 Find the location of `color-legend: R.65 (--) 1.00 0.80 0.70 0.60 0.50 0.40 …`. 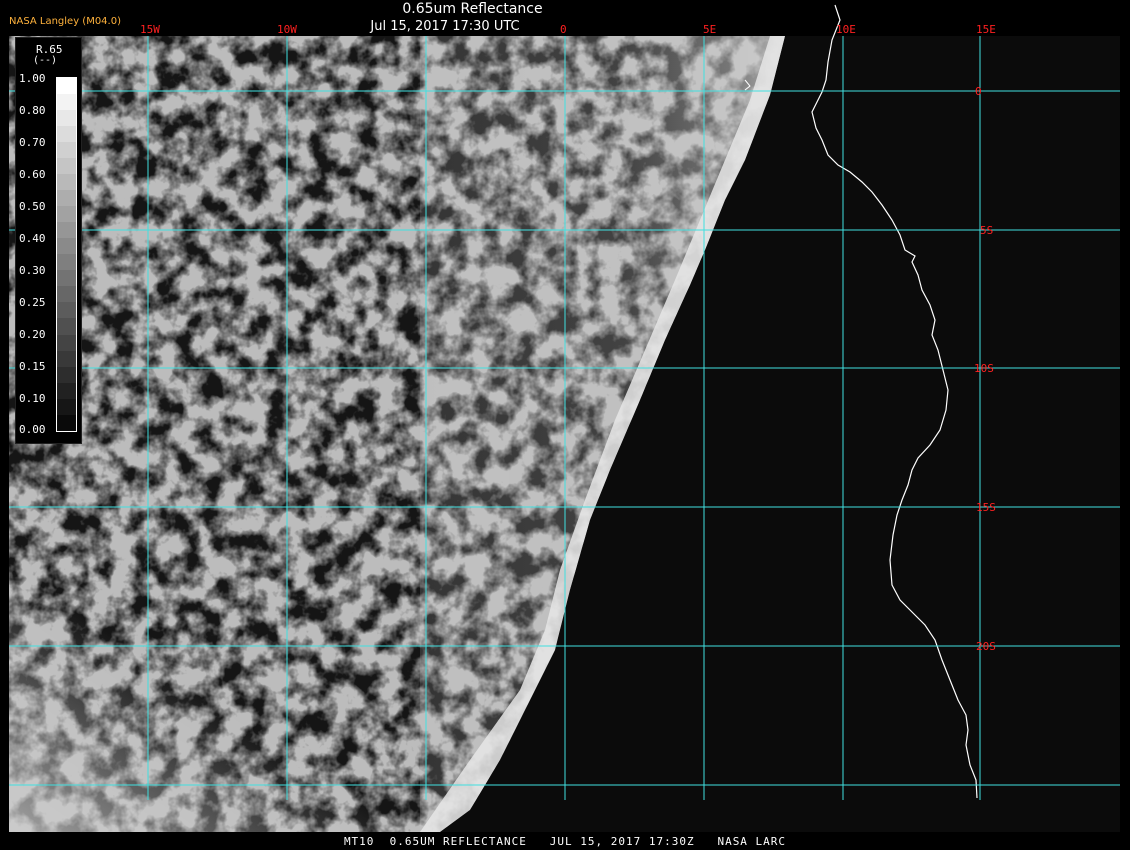

color-legend: R.65 (--) 1.00 0.80 0.70 0.60 0.50 0.40 … is located at coordinates (48, 240).